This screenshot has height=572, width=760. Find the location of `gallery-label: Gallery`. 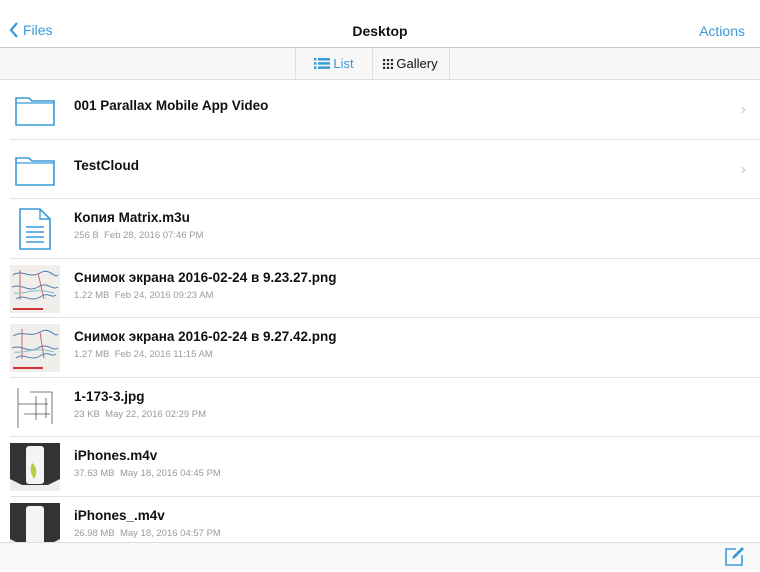

gallery-label: Gallery is located at coordinates (417, 63).